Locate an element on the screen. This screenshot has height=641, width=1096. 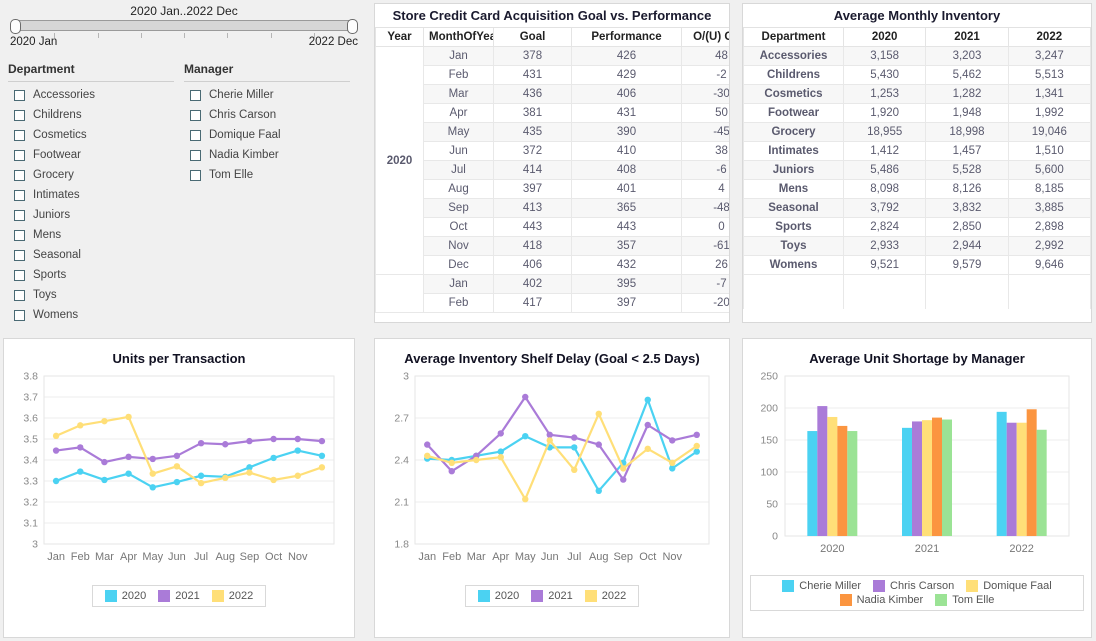
table-row: Childrens 5,430 5,462 5,513 is located at coordinates (917, 75).